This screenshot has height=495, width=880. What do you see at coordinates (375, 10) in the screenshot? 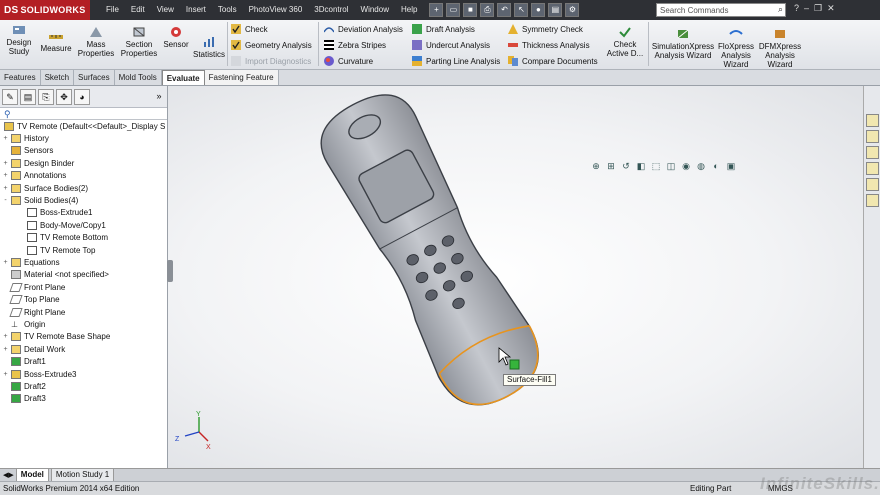
I see `menu-window: Window` at bounding box center [375, 10].